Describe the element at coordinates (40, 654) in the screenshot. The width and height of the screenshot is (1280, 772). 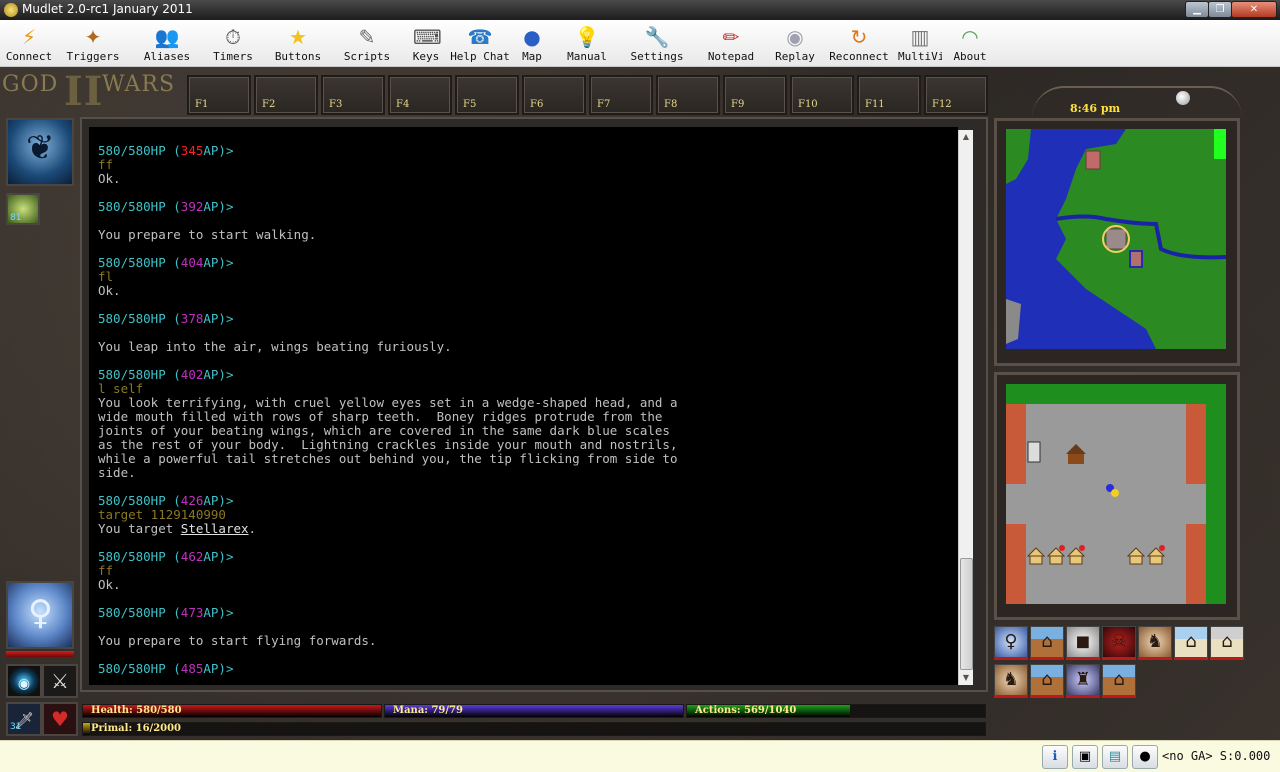
I see `spirit-health-bar` at that location.